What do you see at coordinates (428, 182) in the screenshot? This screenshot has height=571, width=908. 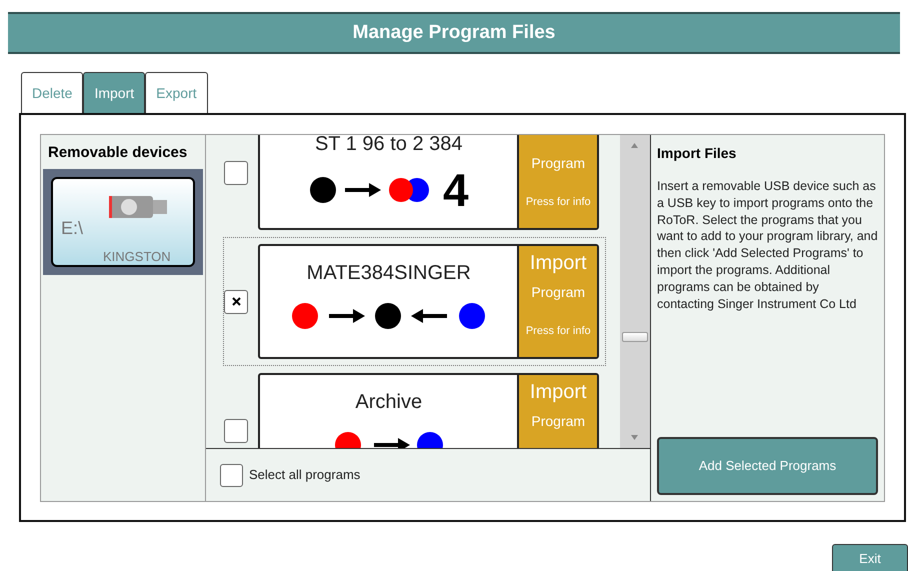 I see `program-card: ST 1 96 to 2 384 4 Program Press for info` at bounding box center [428, 182].